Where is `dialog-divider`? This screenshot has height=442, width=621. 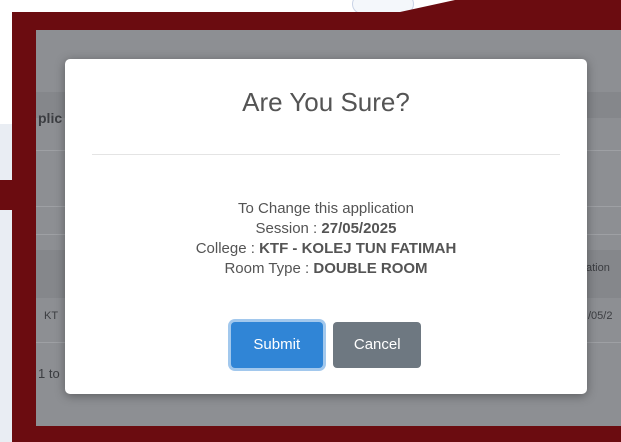
dialog-divider is located at coordinates (326, 154).